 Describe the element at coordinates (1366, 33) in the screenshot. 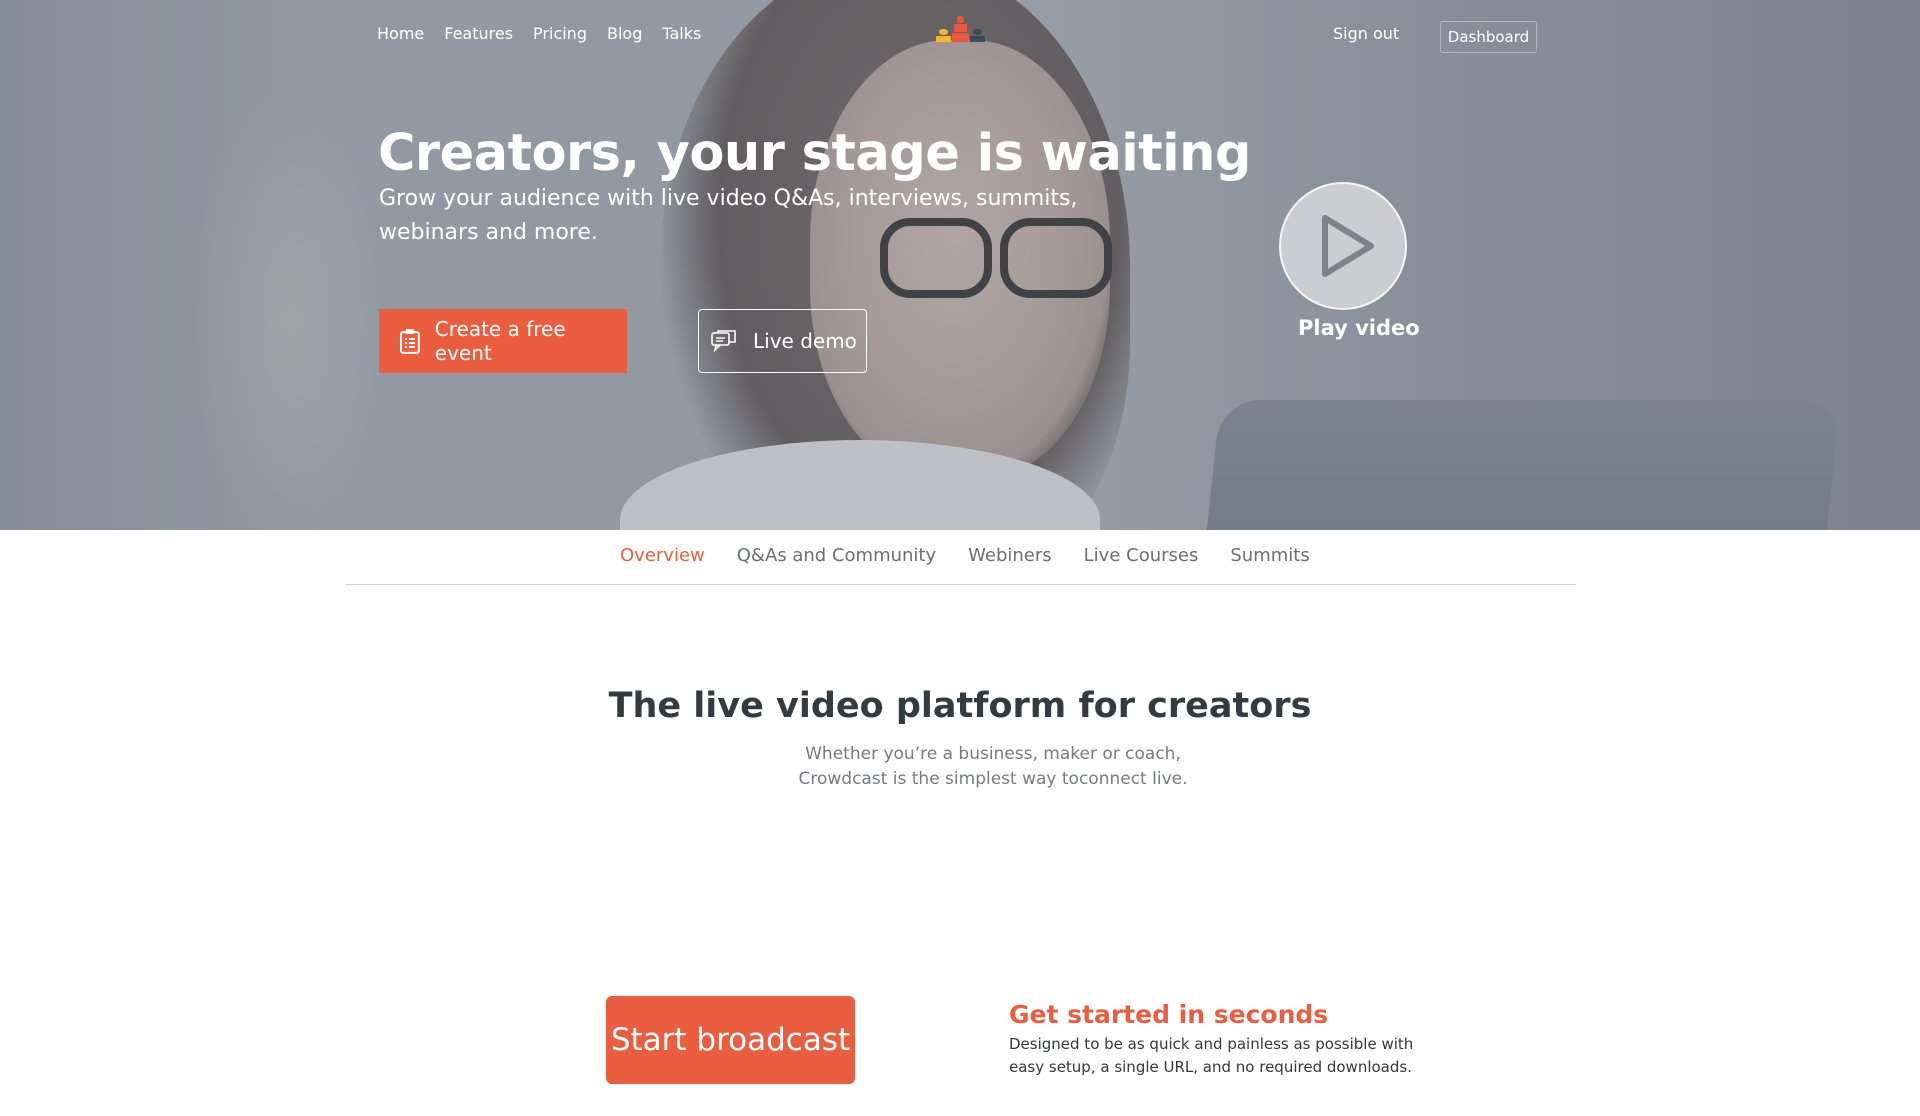

I see `sign-out-link: Sign out` at that location.